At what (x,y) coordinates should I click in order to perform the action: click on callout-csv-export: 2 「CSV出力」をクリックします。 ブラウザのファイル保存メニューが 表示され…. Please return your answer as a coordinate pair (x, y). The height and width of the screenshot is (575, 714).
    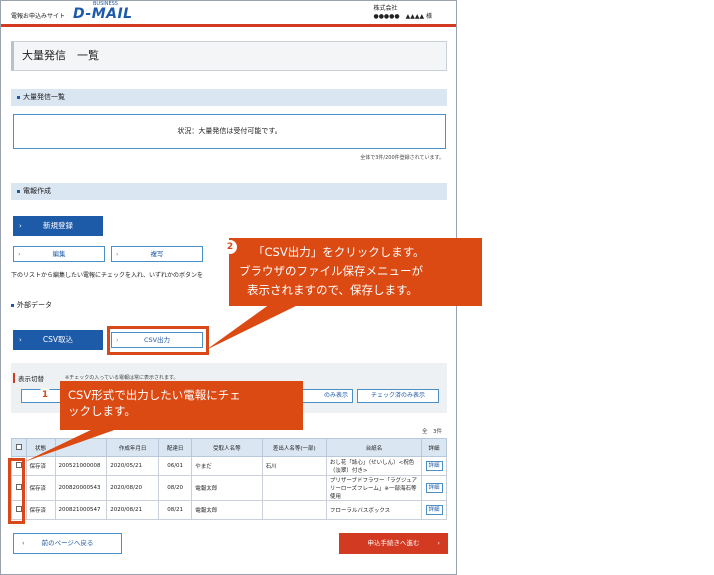
    Looking at the image, I should click on (352, 272).